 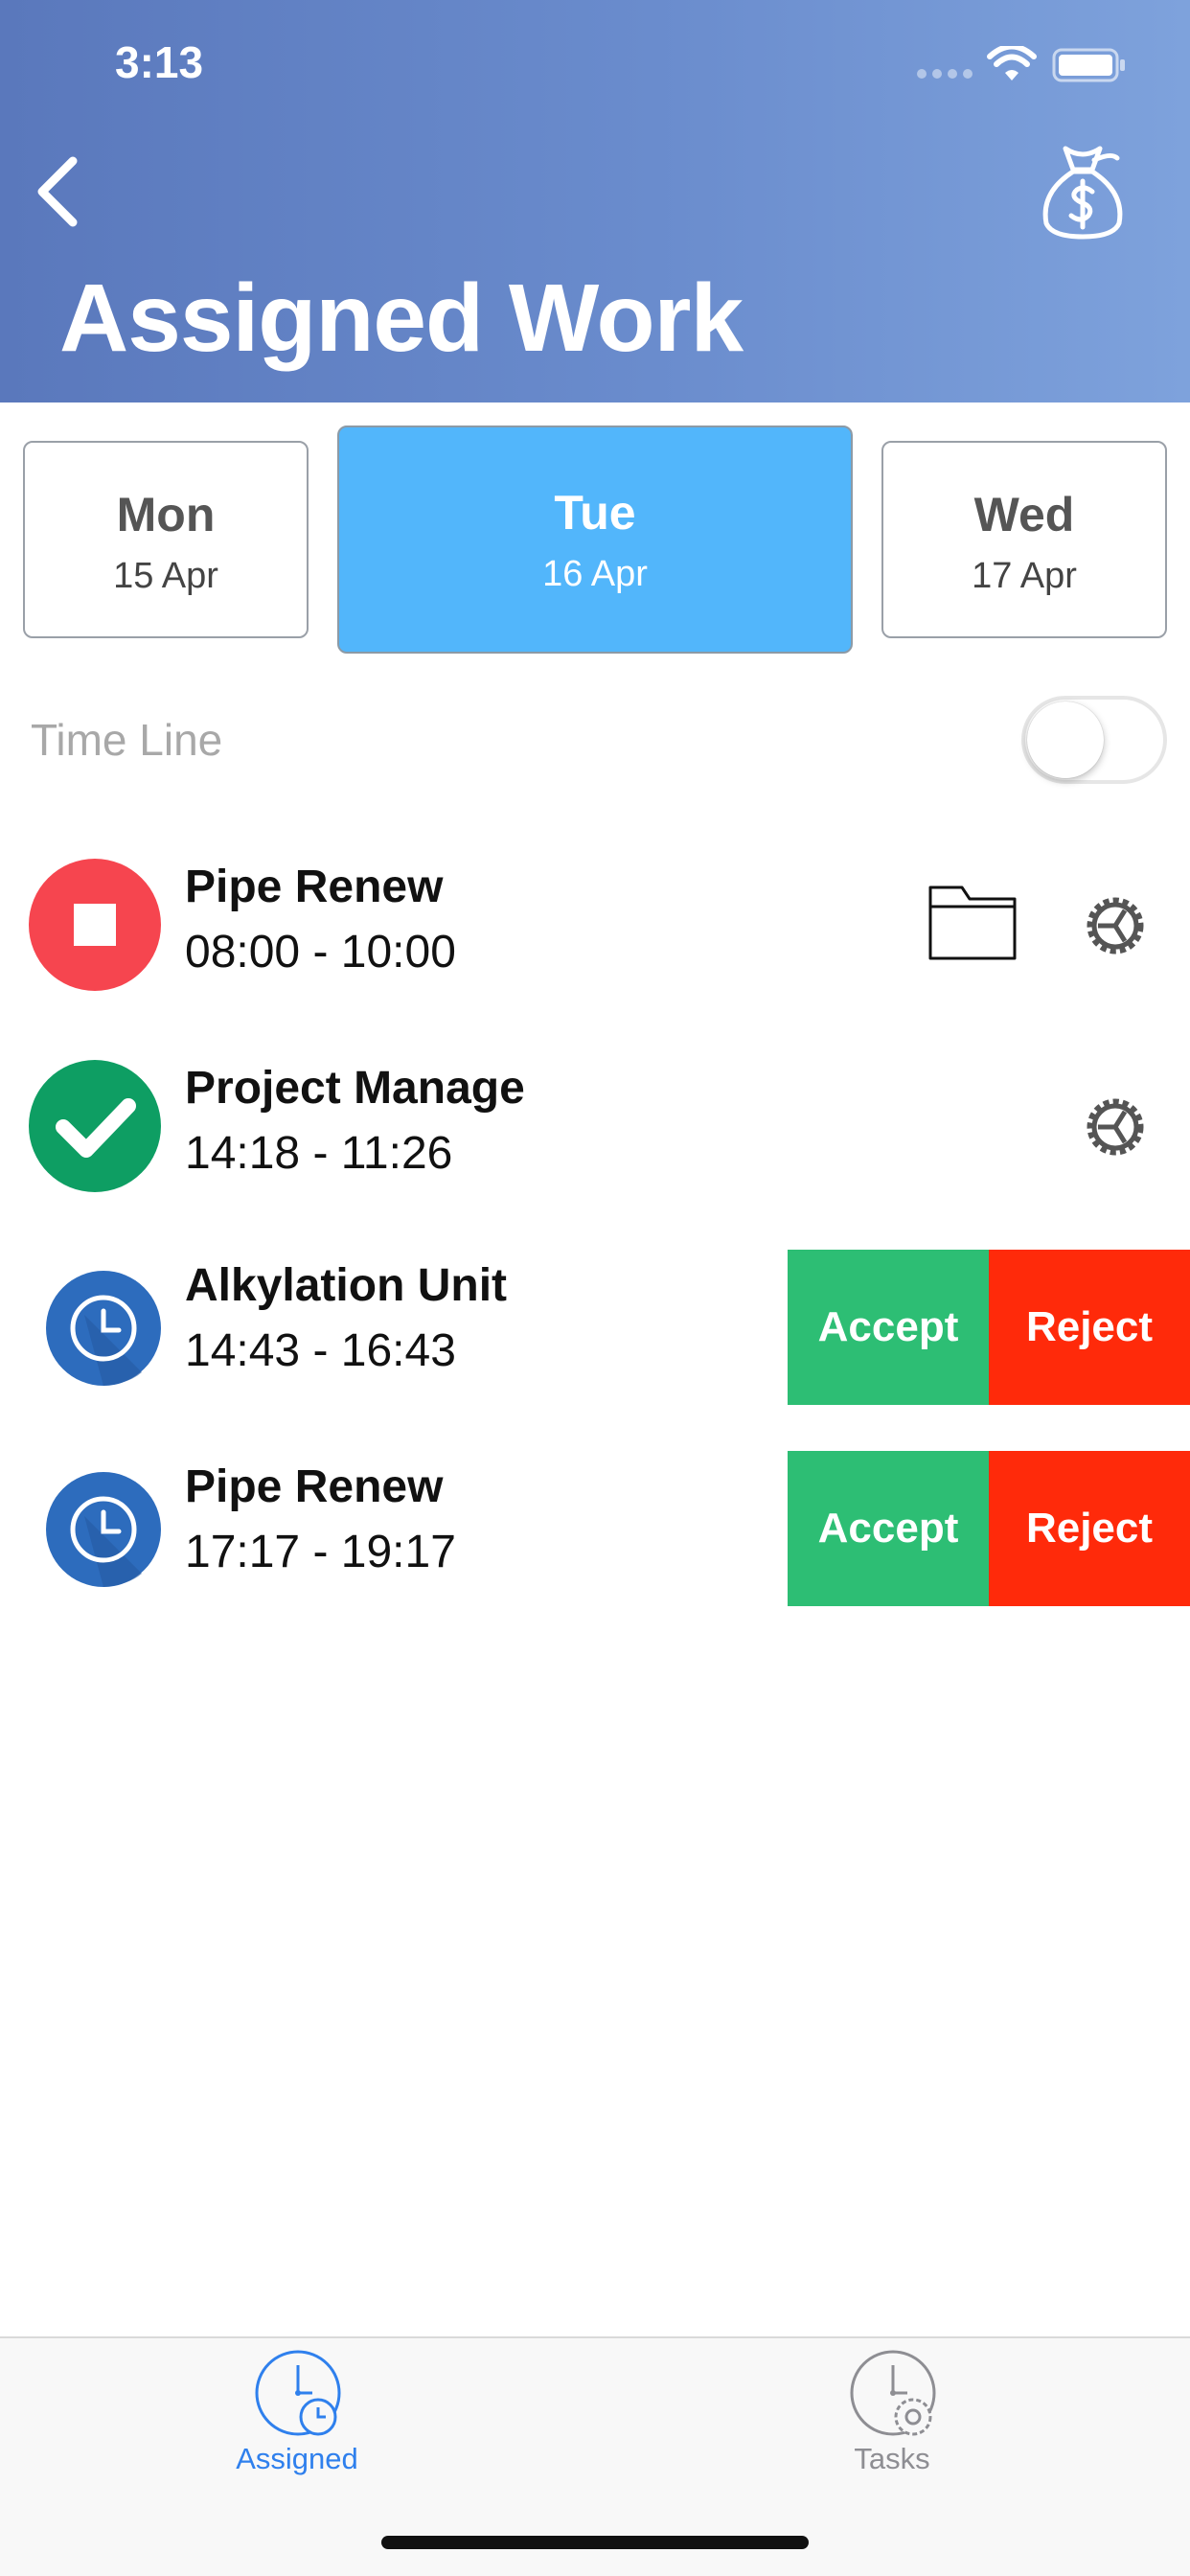 I want to click on day-card-mon: Mon 15 Apr, so click(x=166, y=539).